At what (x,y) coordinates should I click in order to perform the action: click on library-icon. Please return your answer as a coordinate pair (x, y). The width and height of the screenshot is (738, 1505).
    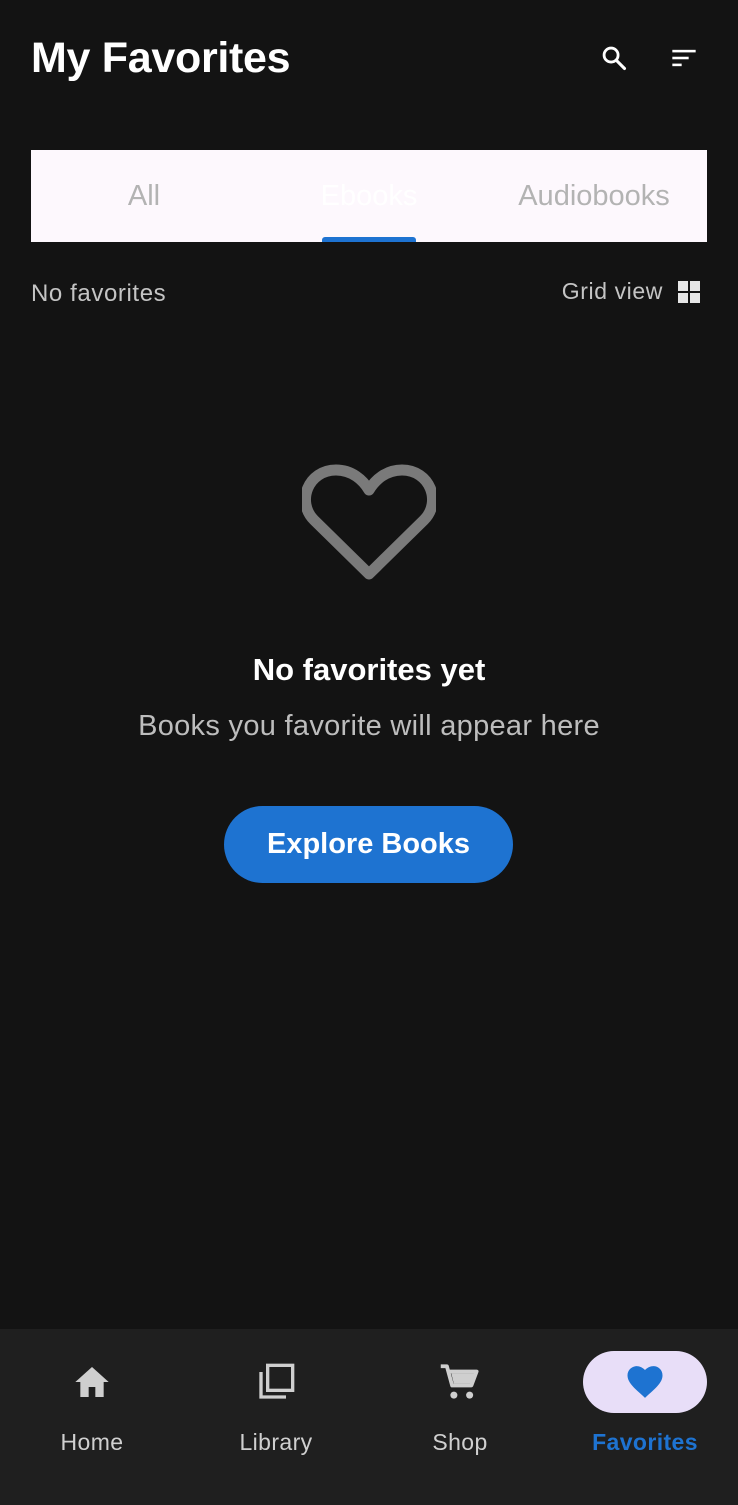
    Looking at the image, I should click on (277, 1381).